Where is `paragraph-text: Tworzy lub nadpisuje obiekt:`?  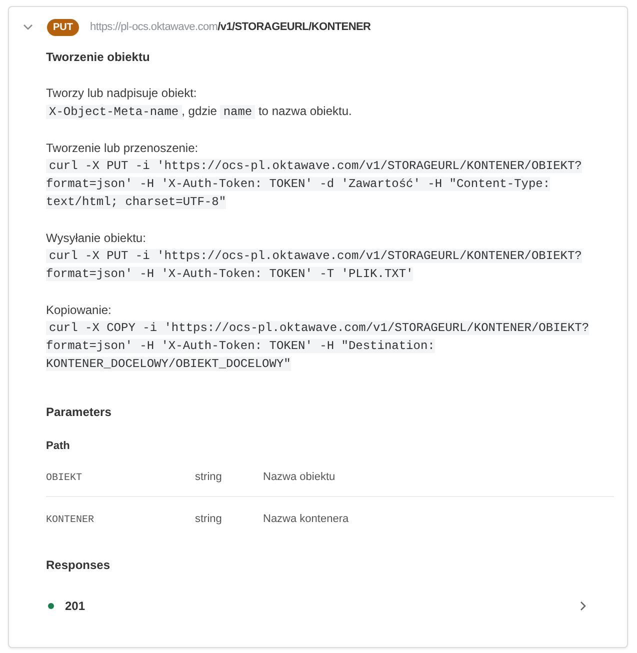
paragraph-text: Tworzy lub nadpisuje obiekt: is located at coordinates (121, 93).